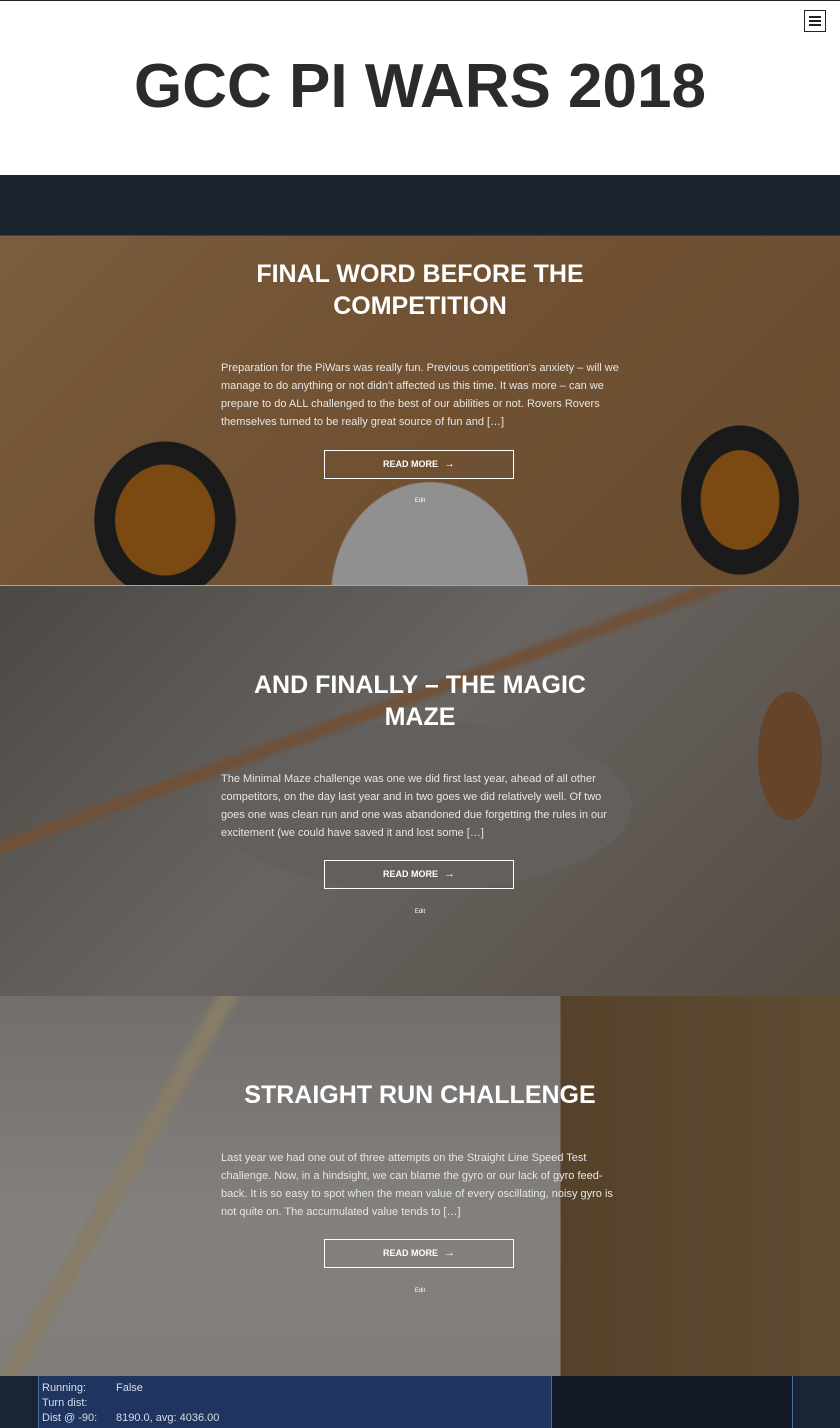  What do you see at coordinates (64, 1388) in the screenshot?
I see `terminal-key: Running:` at bounding box center [64, 1388].